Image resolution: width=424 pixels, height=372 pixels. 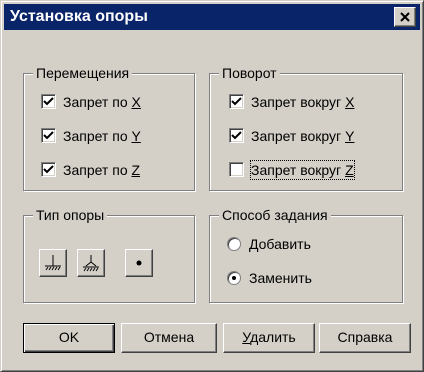 I want to click on rotation-legend: Поворот, so click(x=249, y=73).